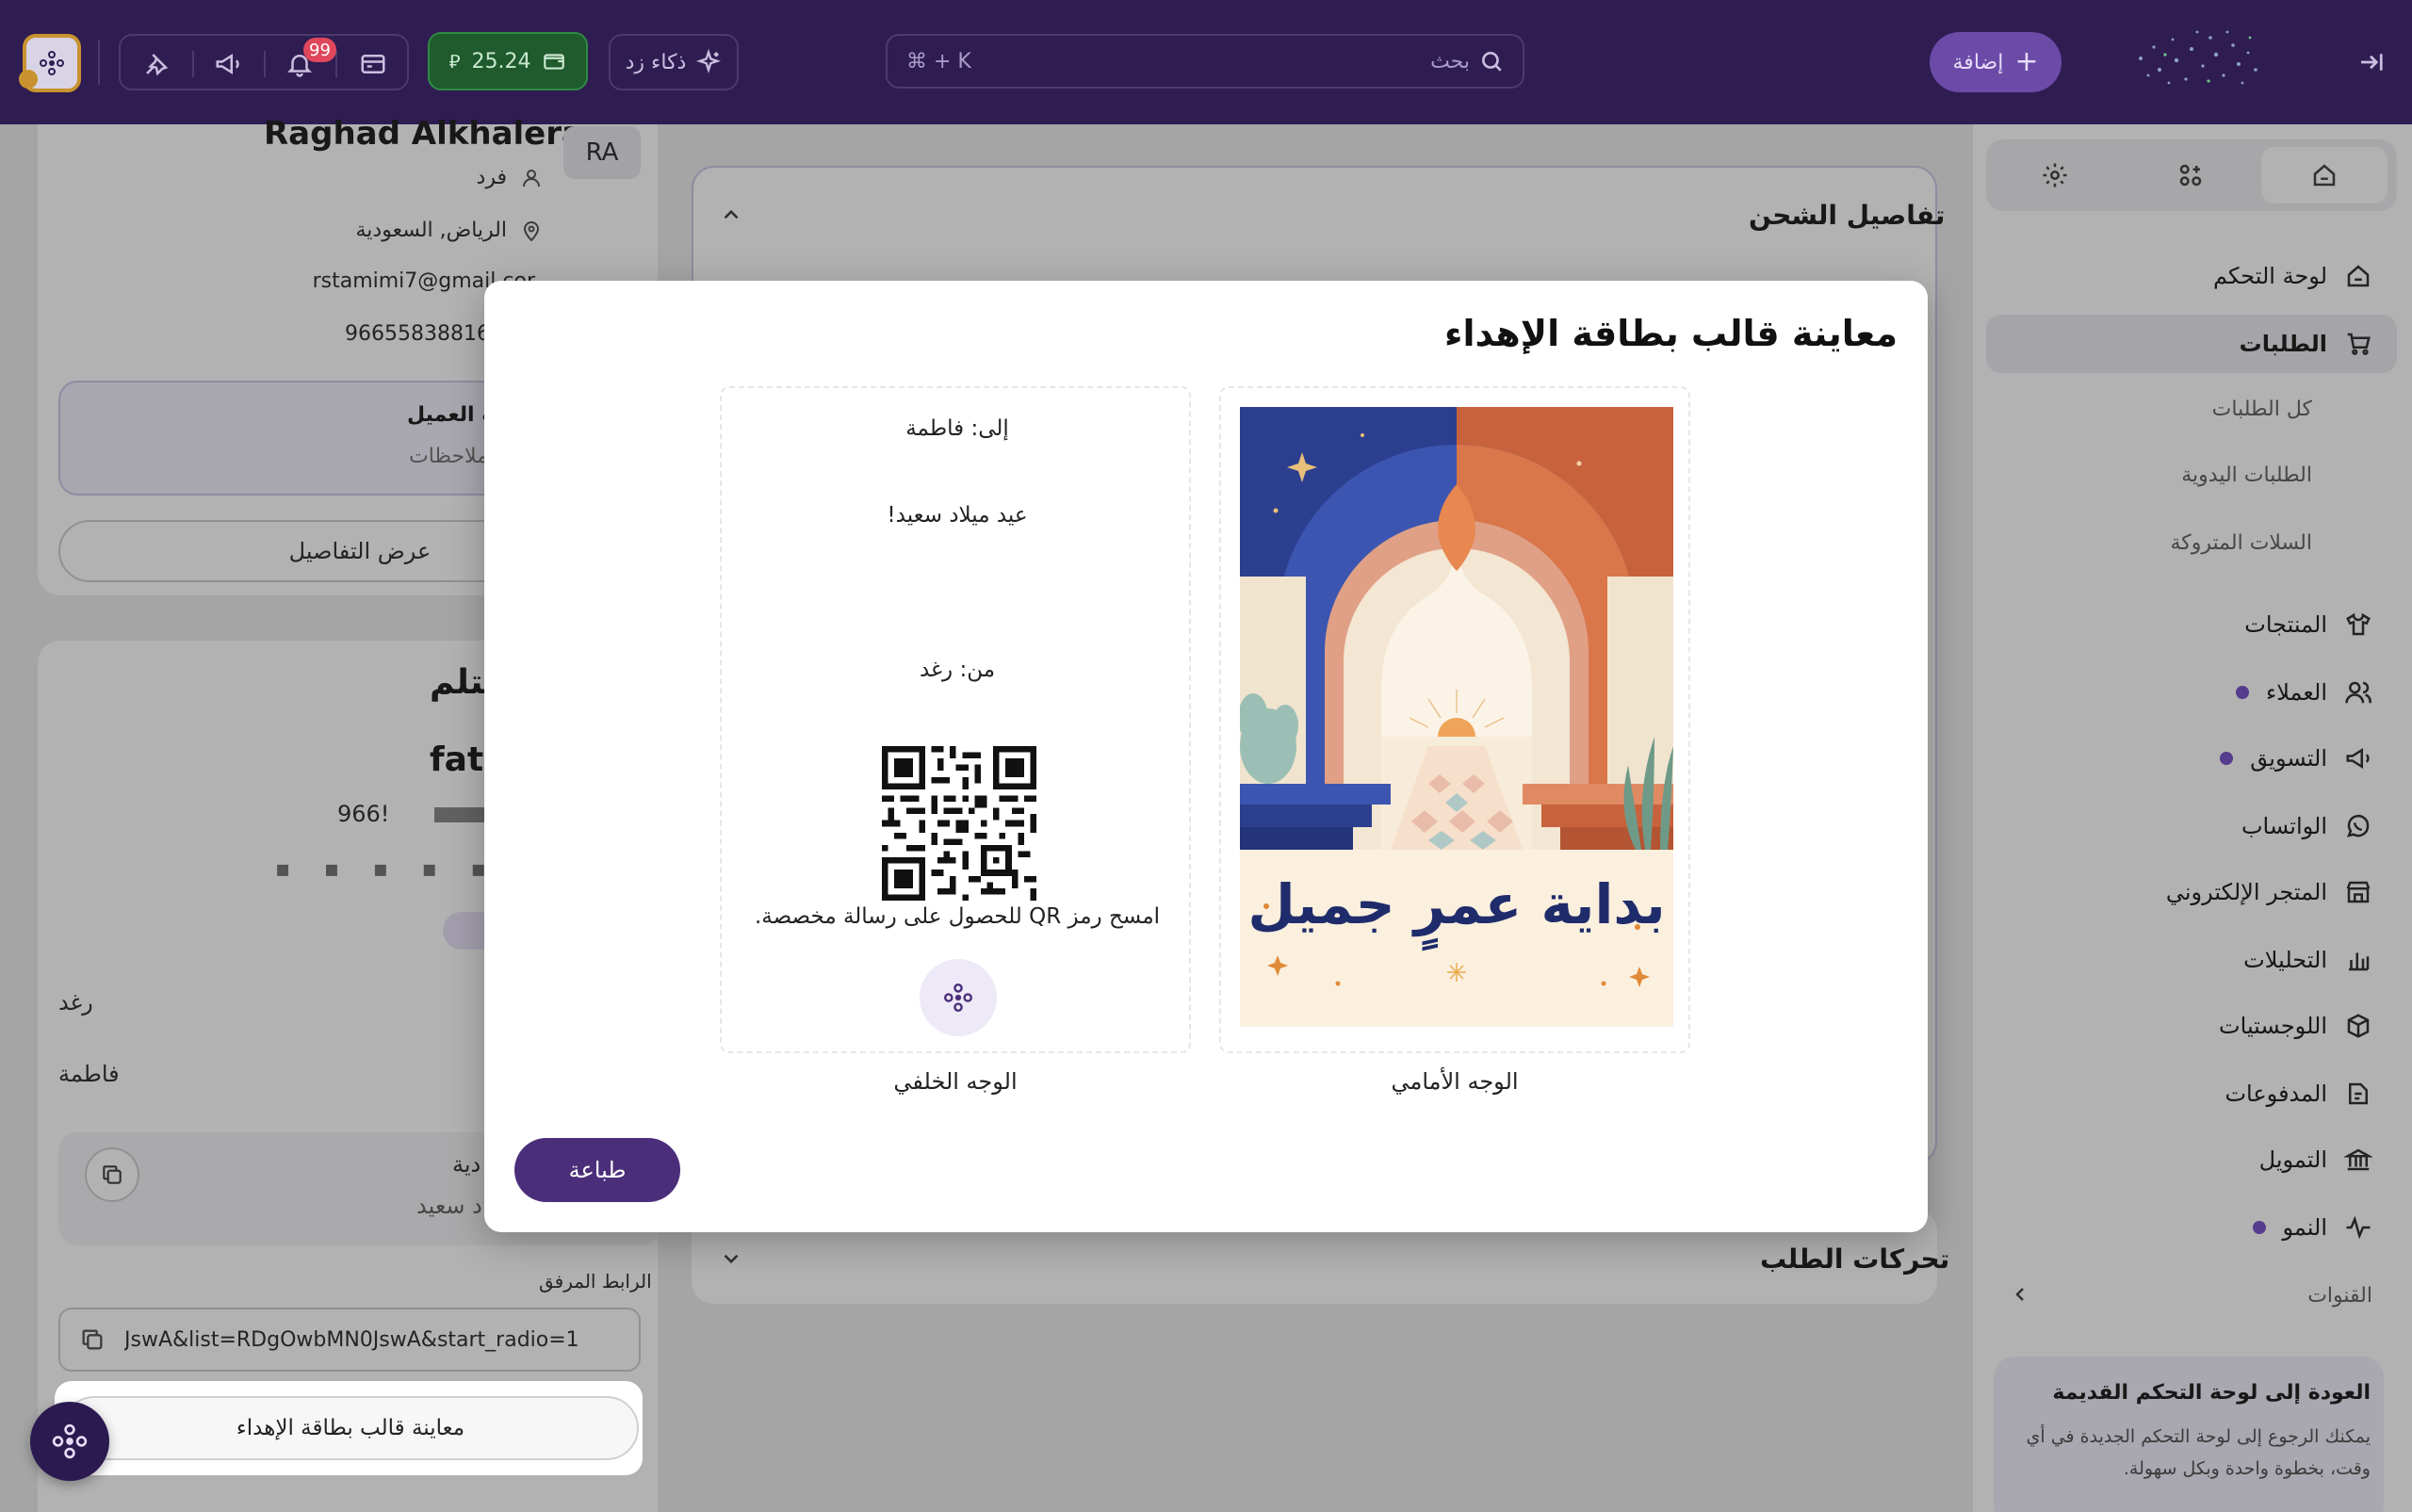  Describe the element at coordinates (531, 230) in the screenshot. I see `location-pin-icon` at that location.